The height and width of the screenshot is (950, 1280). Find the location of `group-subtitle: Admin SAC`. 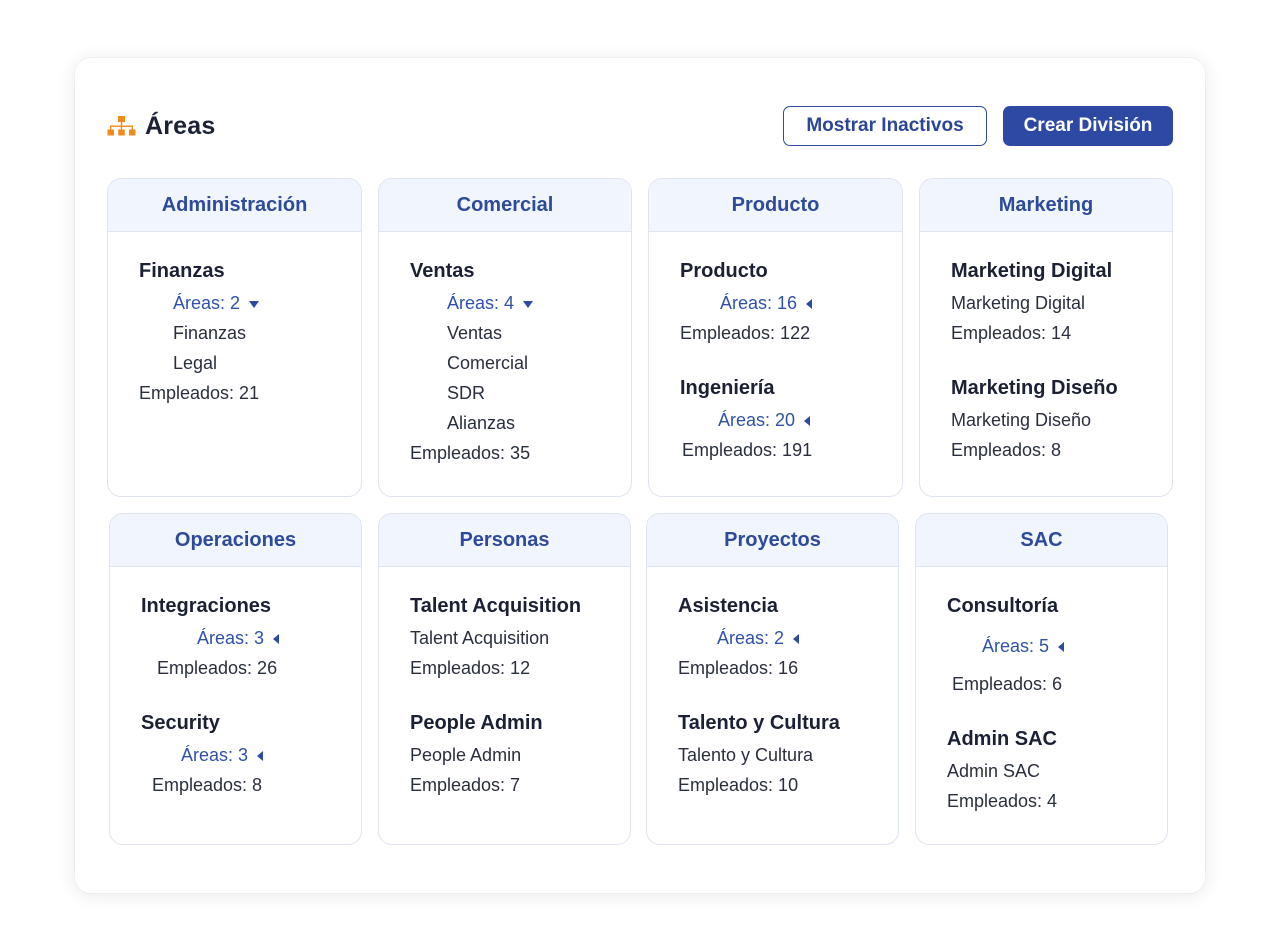

group-subtitle: Admin SAC is located at coordinates (994, 771).